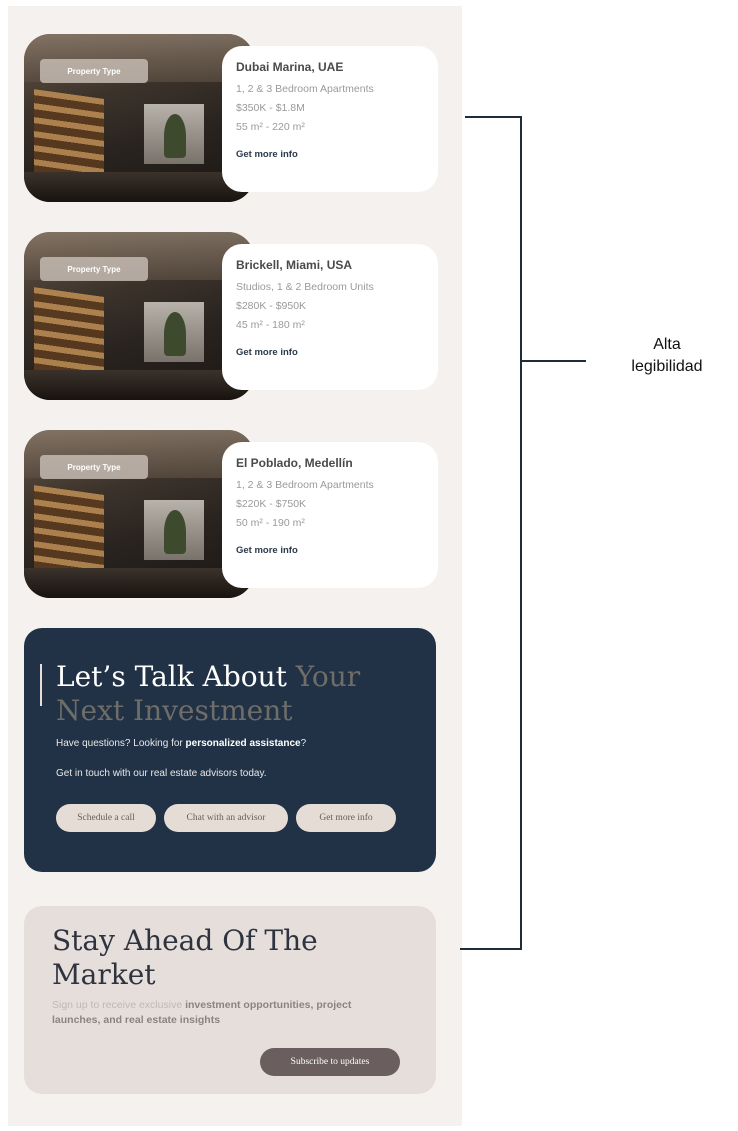  What do you see at coordinates (236, 694) in the screenshot?
I see `contact-title: Let’s Talk About Your Next Investment` at bounding box center [236, 694].